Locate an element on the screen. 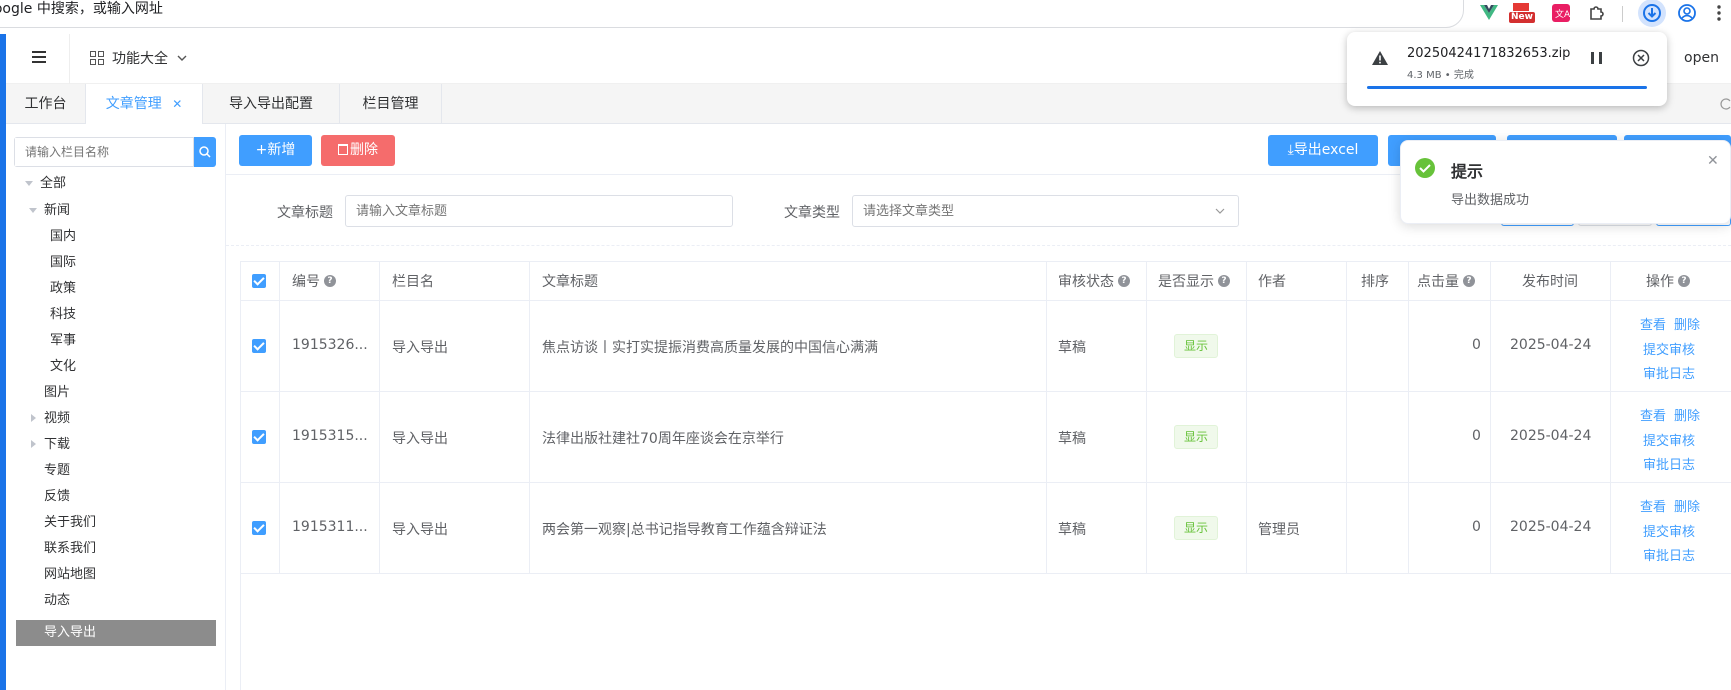 The width and height of the screenshot is (1731, 690). tree-node-label: 图片 is located at coordinates (57, 392).